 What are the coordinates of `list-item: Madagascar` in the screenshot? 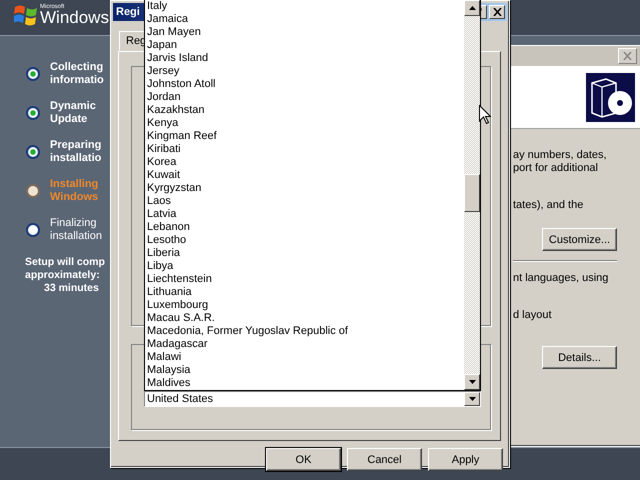 It's located at (305, 344).